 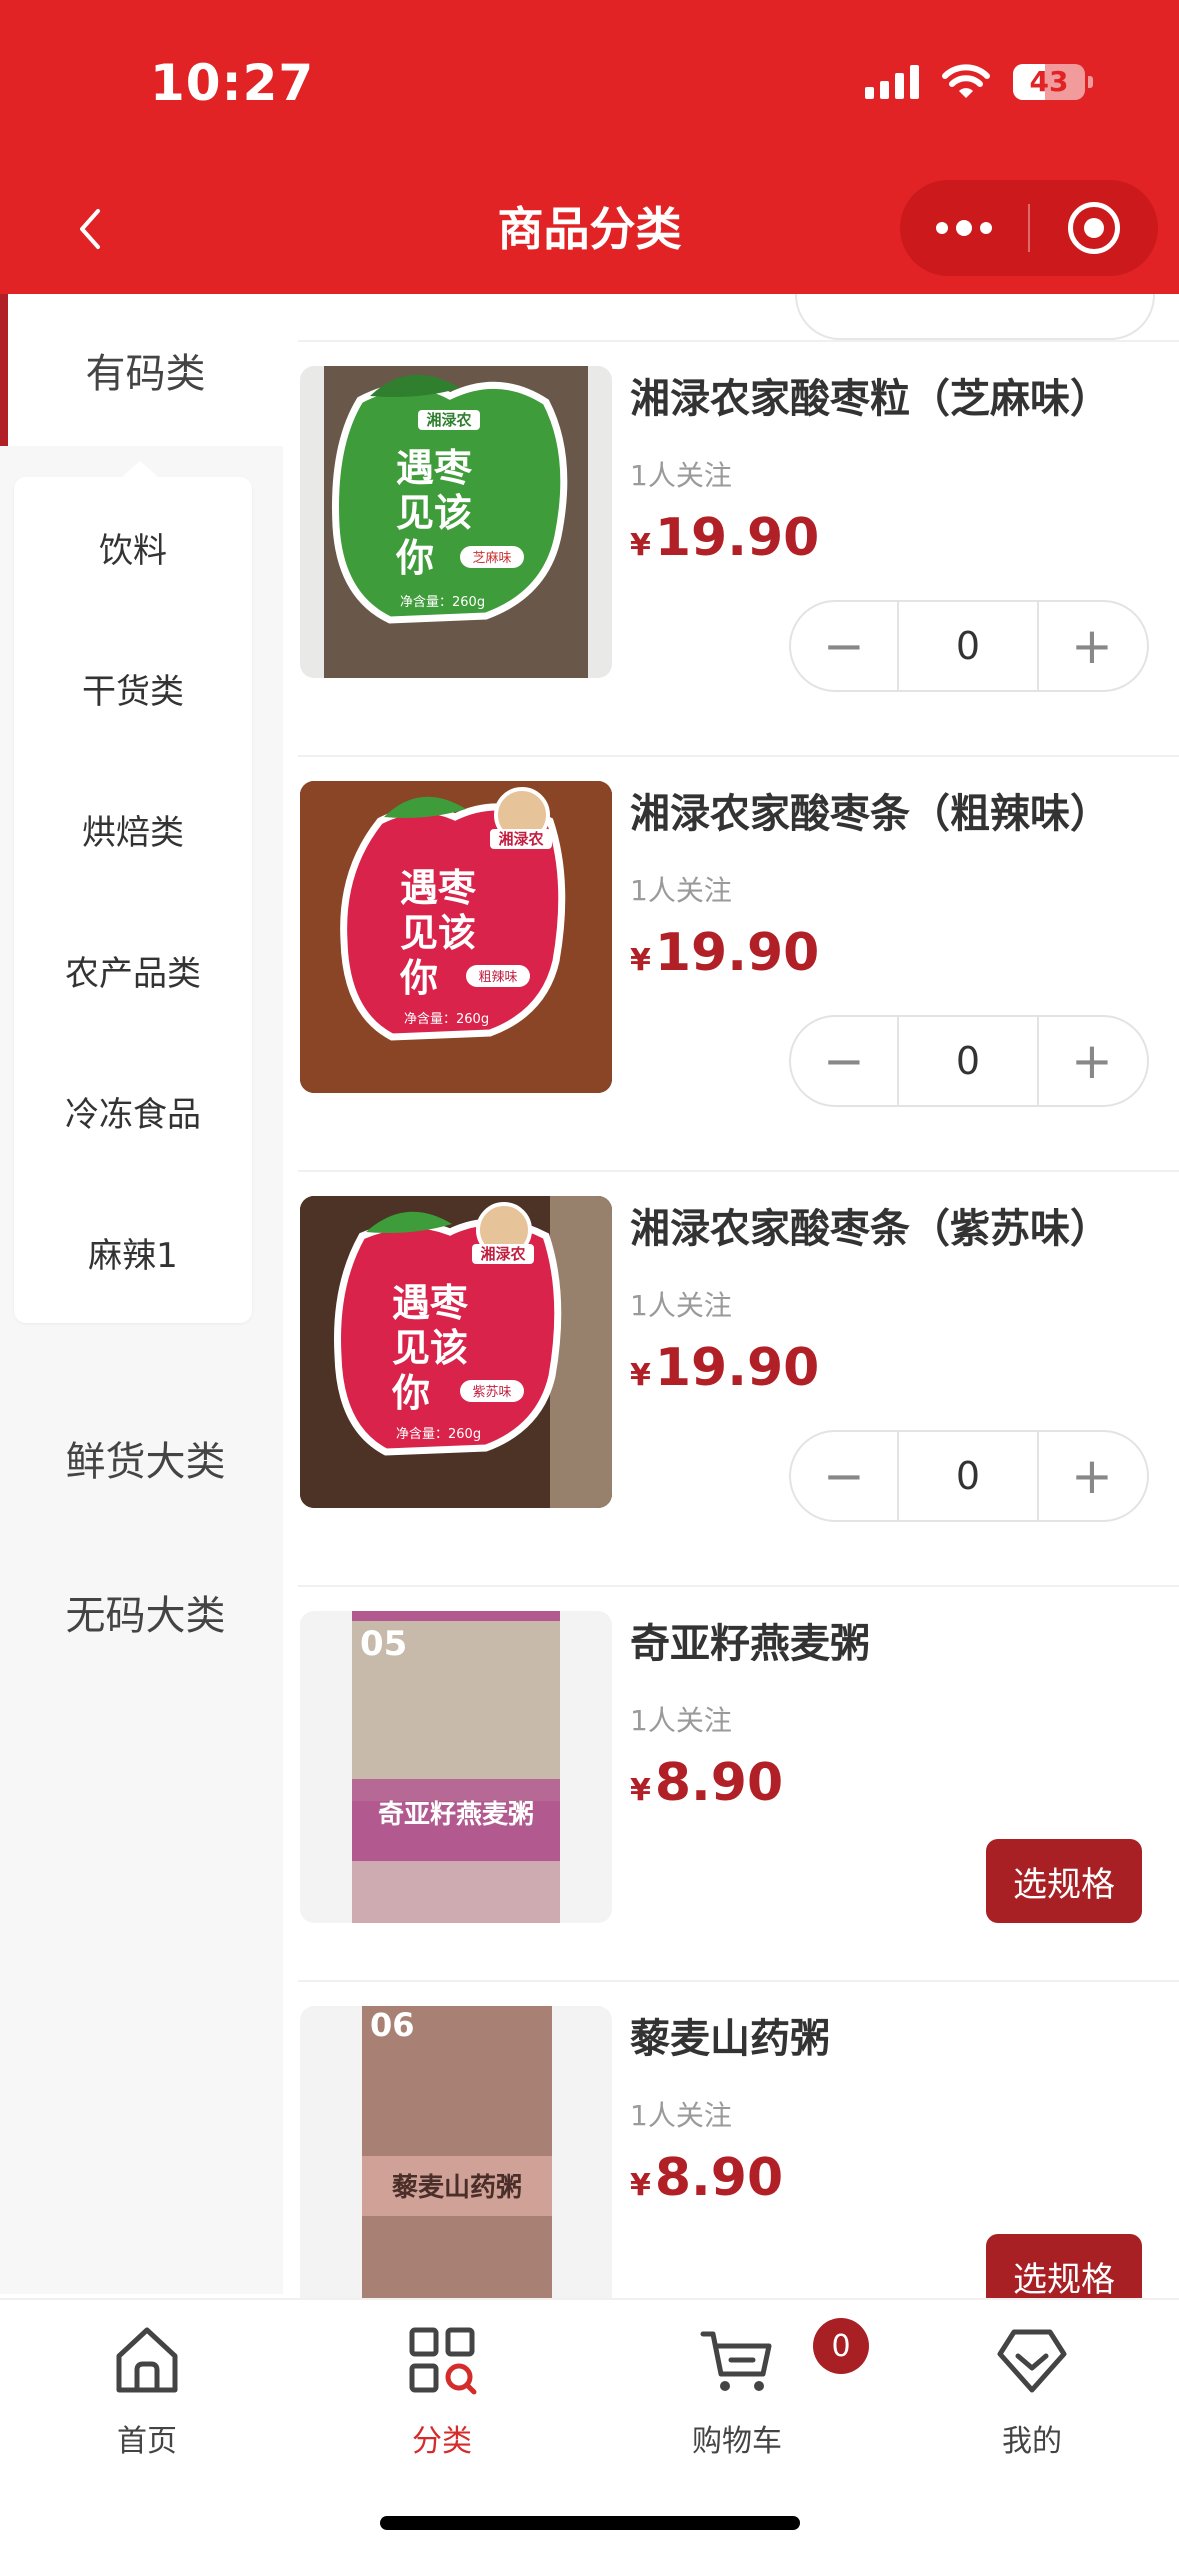 I want to click on svg-text: 藜麦山药粥, so click(x=457, y=2188).